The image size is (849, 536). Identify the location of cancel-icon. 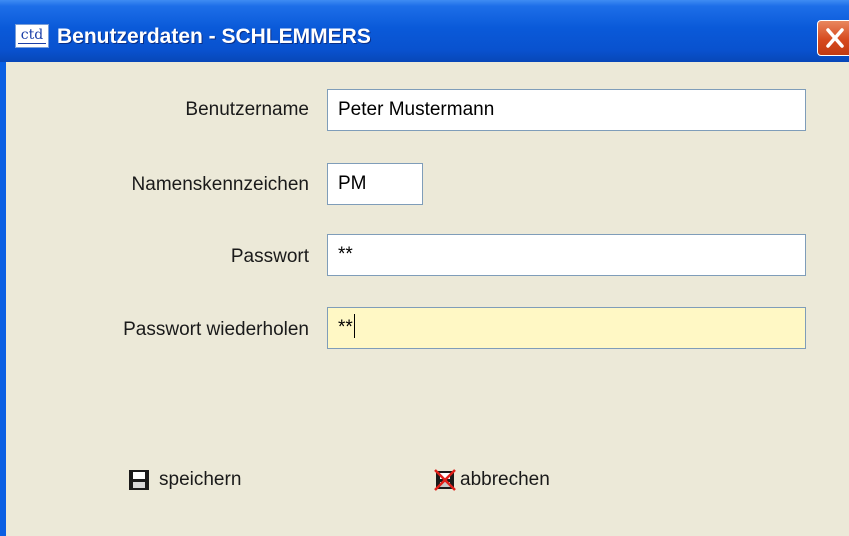
(445, 480).